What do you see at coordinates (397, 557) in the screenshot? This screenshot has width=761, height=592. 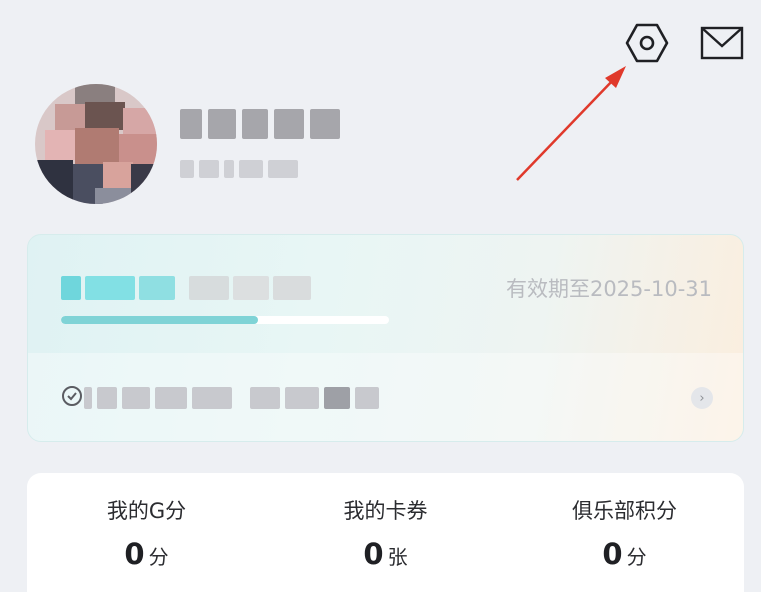 I see `stat-unit: 张` at bounding box center [397, 557].